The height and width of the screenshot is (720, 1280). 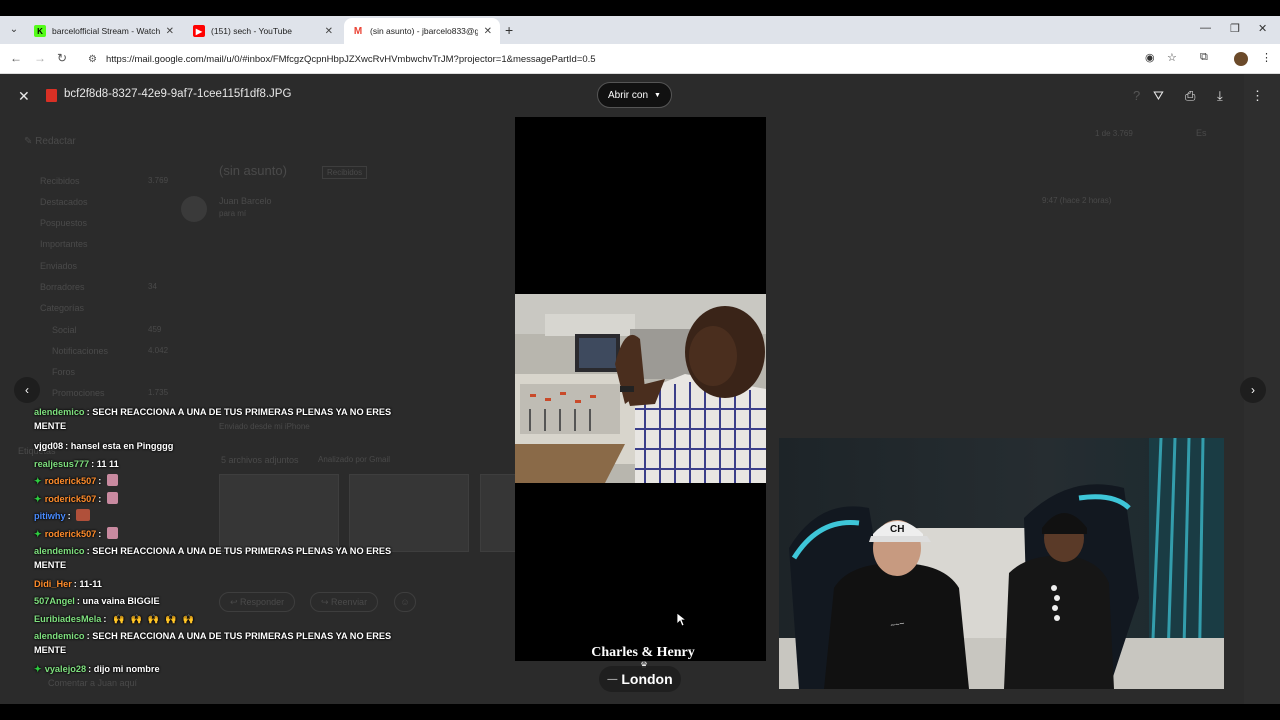 What do you see at coordinates (643, 652) in the screenshot?
I see `brand-logo-text: Charles & Henry` at bounding box center [643, 652].